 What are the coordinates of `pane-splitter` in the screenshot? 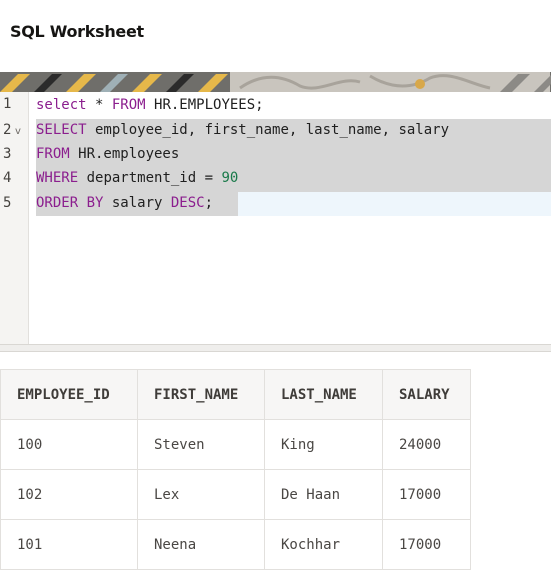 It's located at (275, 348).